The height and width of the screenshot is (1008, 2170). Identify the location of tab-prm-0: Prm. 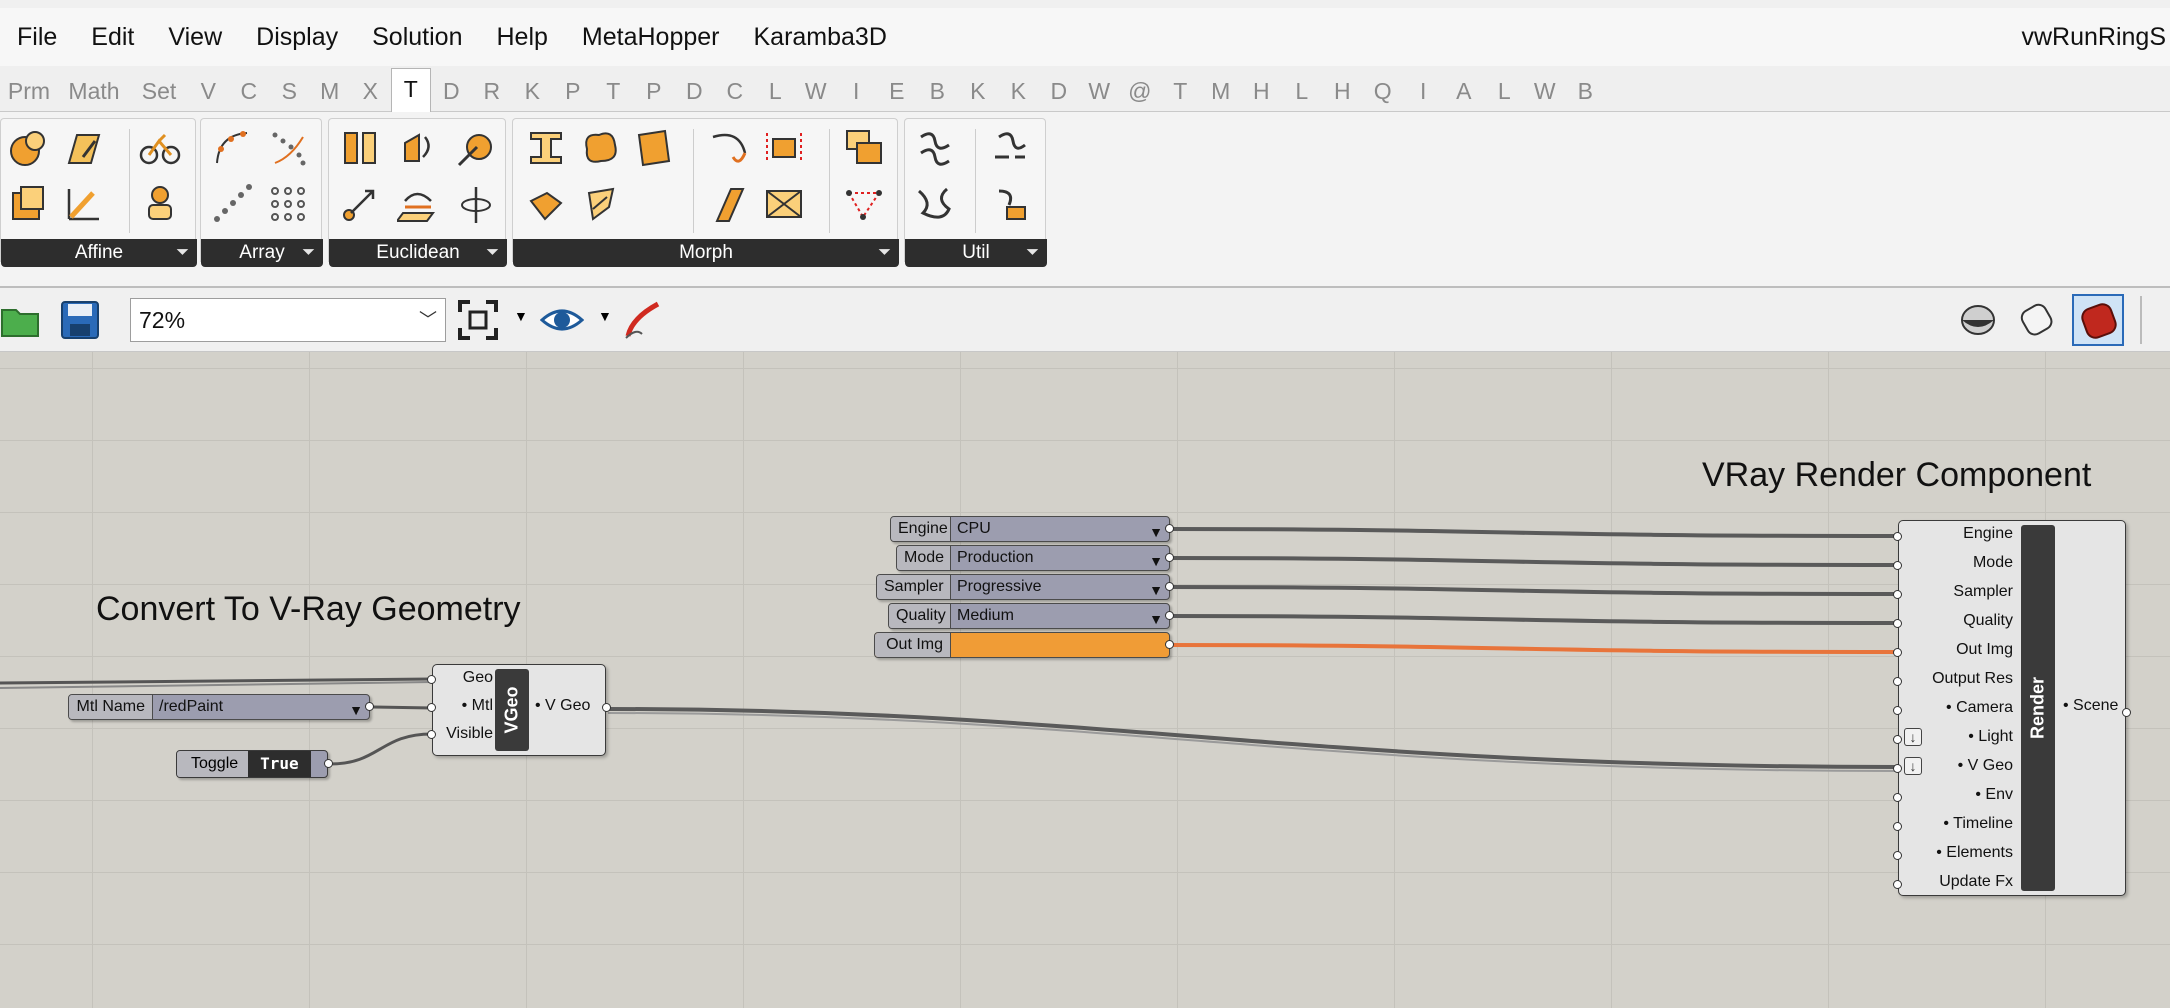
(29, 93).